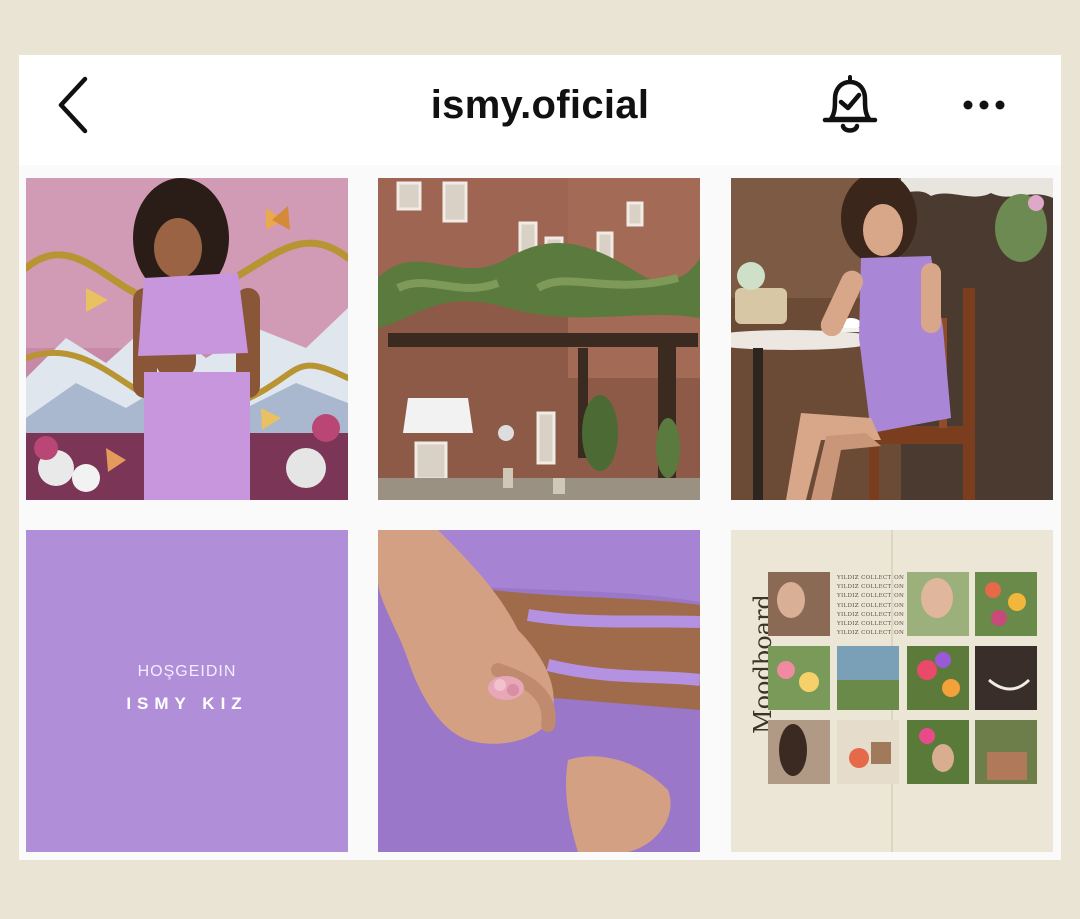 The image size is (1080, 919). What do you see at coordinates (902, 691) in the screenshot?
I see `moodboard-photos` at bounding box center [902, 691].